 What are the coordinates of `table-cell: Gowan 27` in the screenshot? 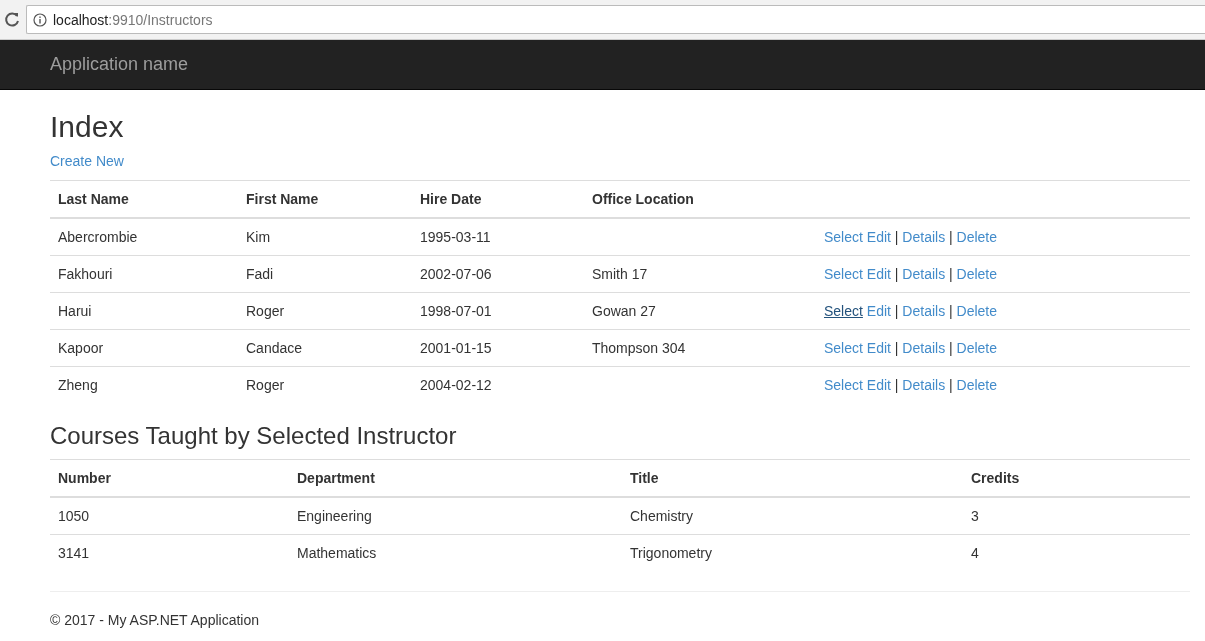 It's located at (700, 311).